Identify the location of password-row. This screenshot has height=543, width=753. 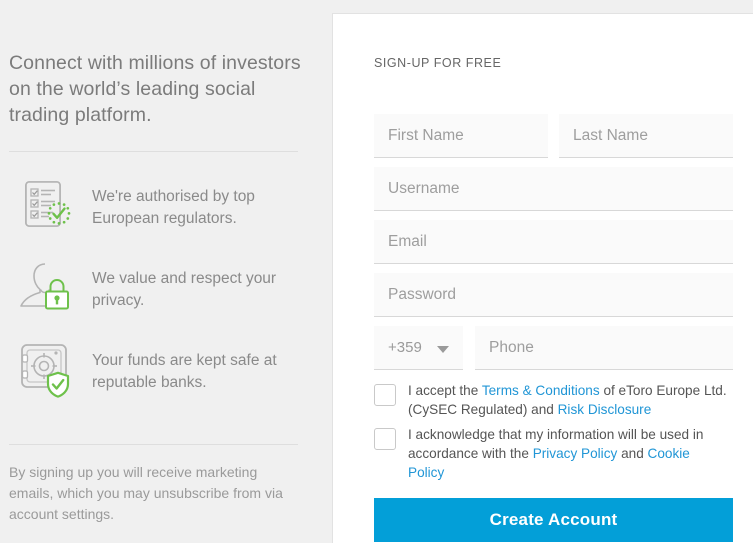
(553, 295).